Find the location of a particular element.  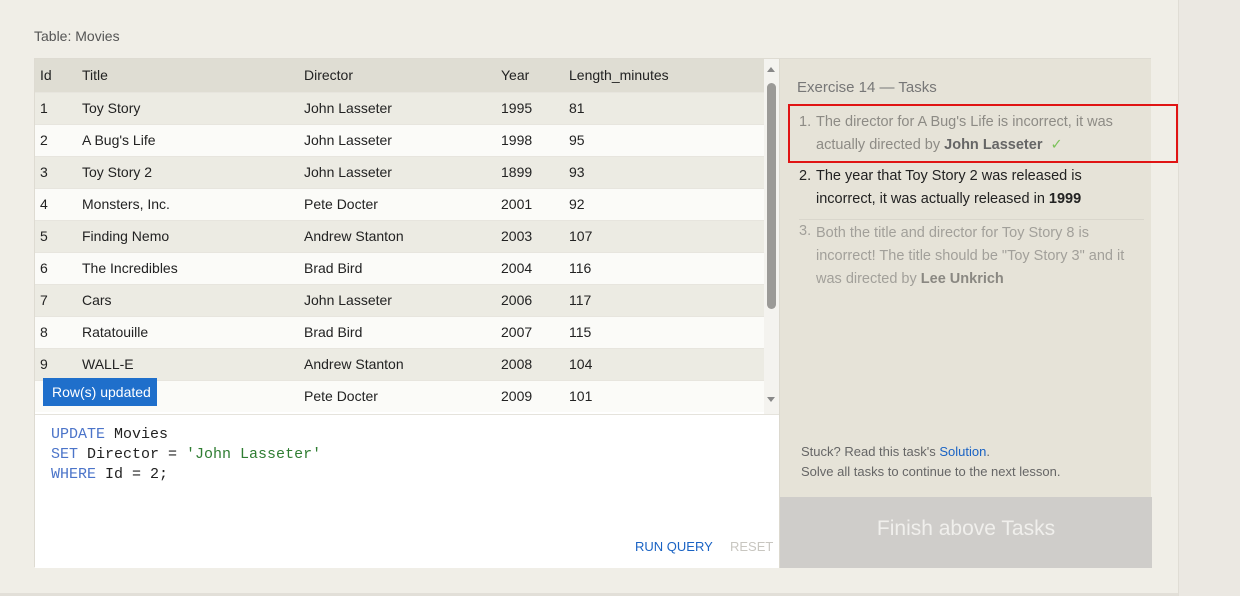

cell-year: 1899 is located at coordinates (517, 172).